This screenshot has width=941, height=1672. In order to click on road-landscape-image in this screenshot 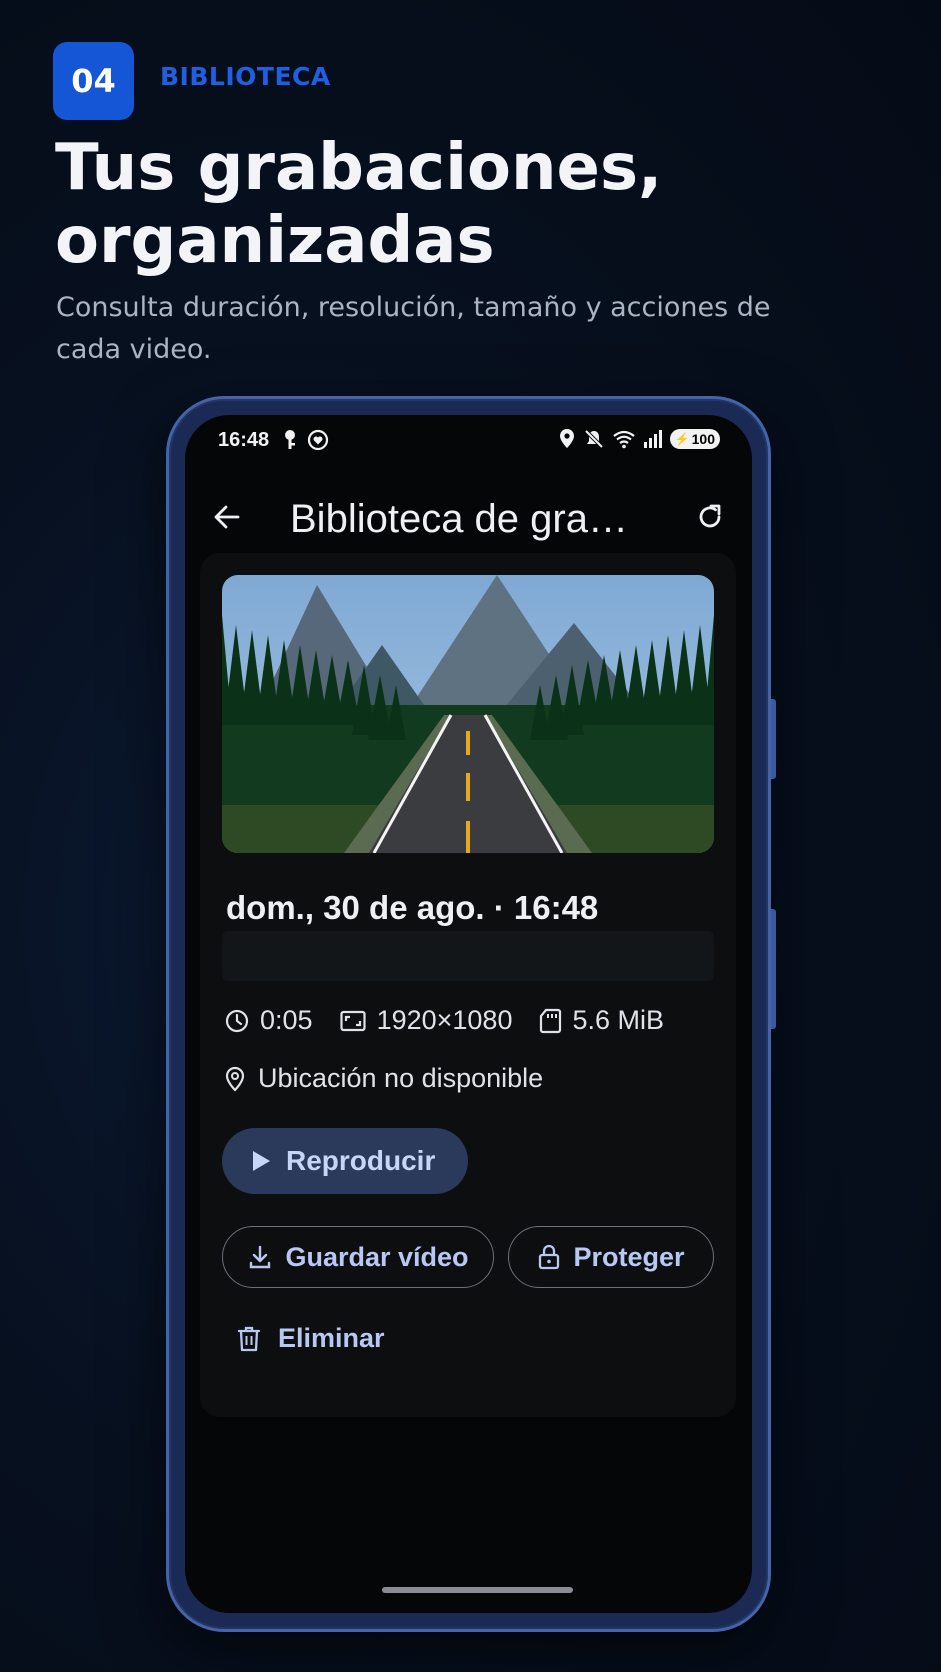, I will do `click(468, 714)`.